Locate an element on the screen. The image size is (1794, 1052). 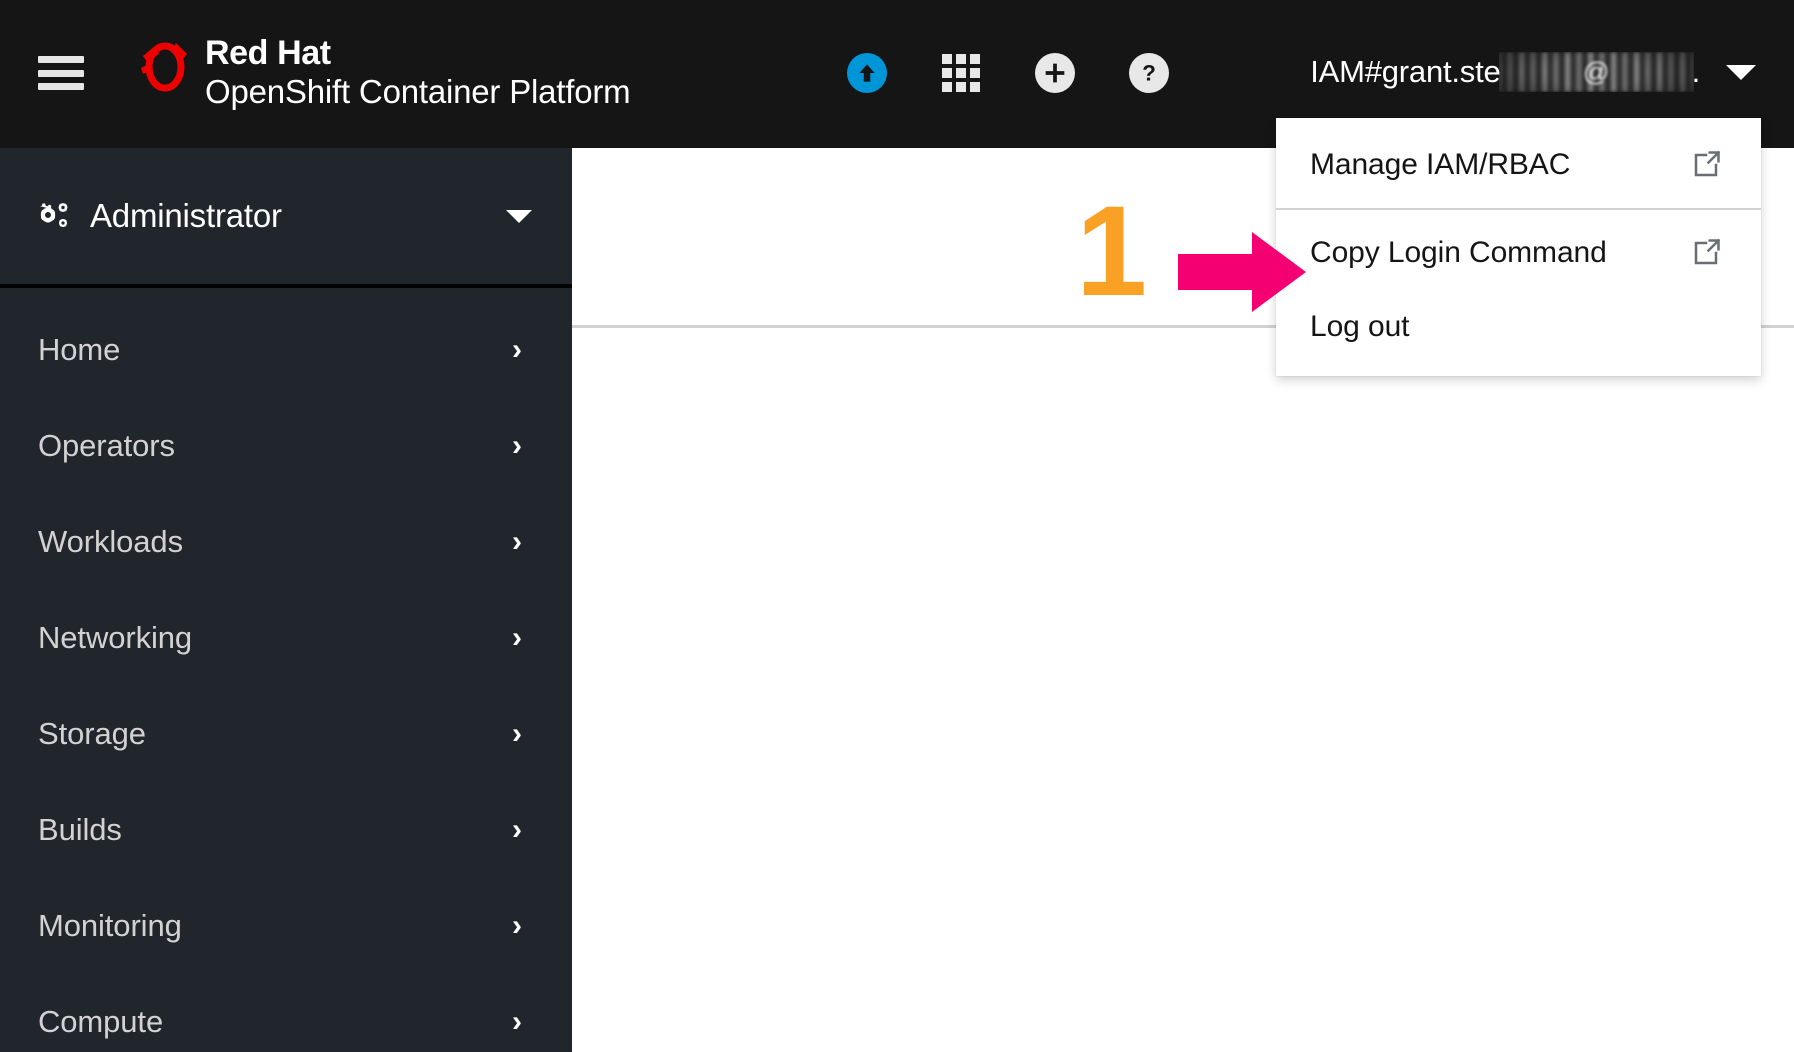
app-launcher-icon is located at coordinates (961, 73).